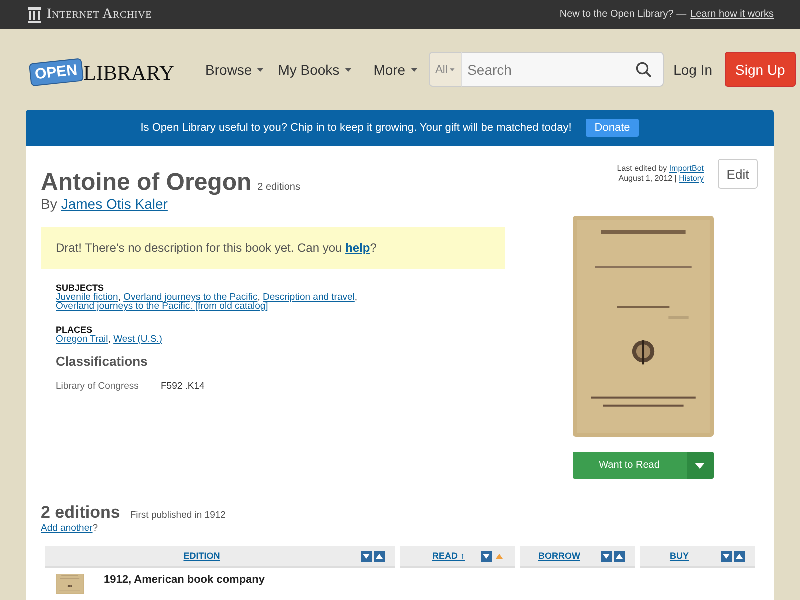 Image resolution: width=800 pixels, height=600 pixels. I want to click on book-title: Antoine of Oregon, so click(146, 183).